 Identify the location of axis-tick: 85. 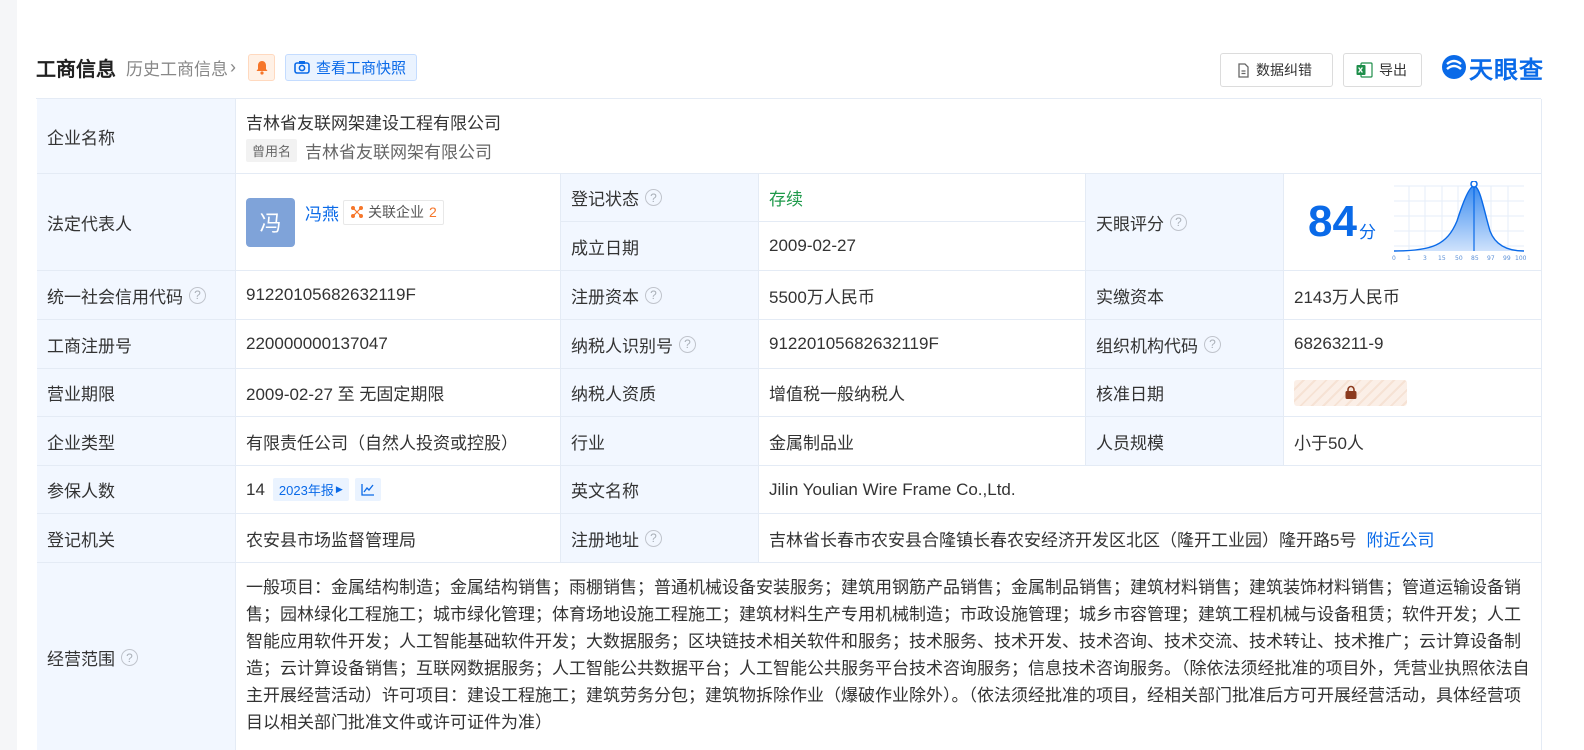
(1475, 258).